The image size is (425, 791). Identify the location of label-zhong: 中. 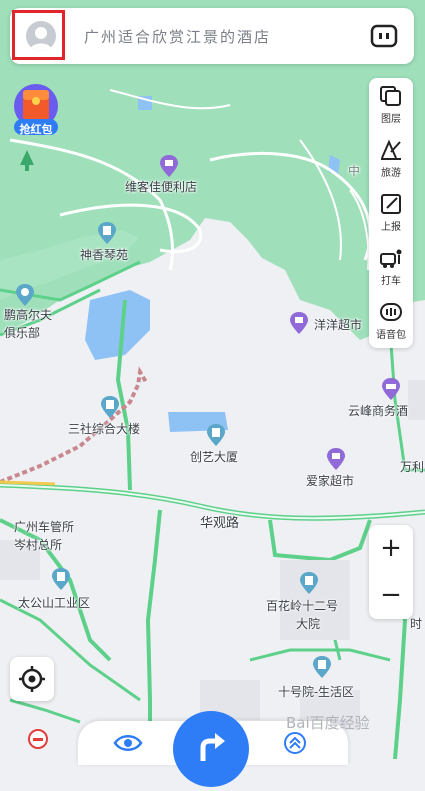
(354, 171).